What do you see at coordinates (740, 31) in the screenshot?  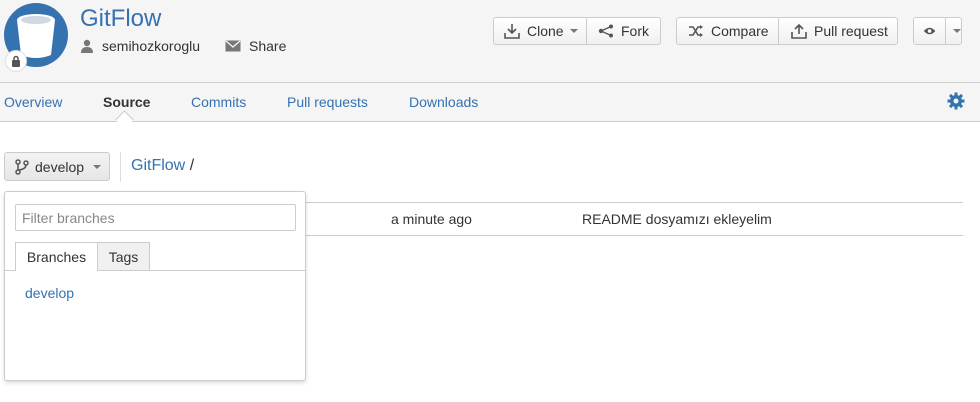 I see `compare-label: Compare` at bounding box center [740, 31].